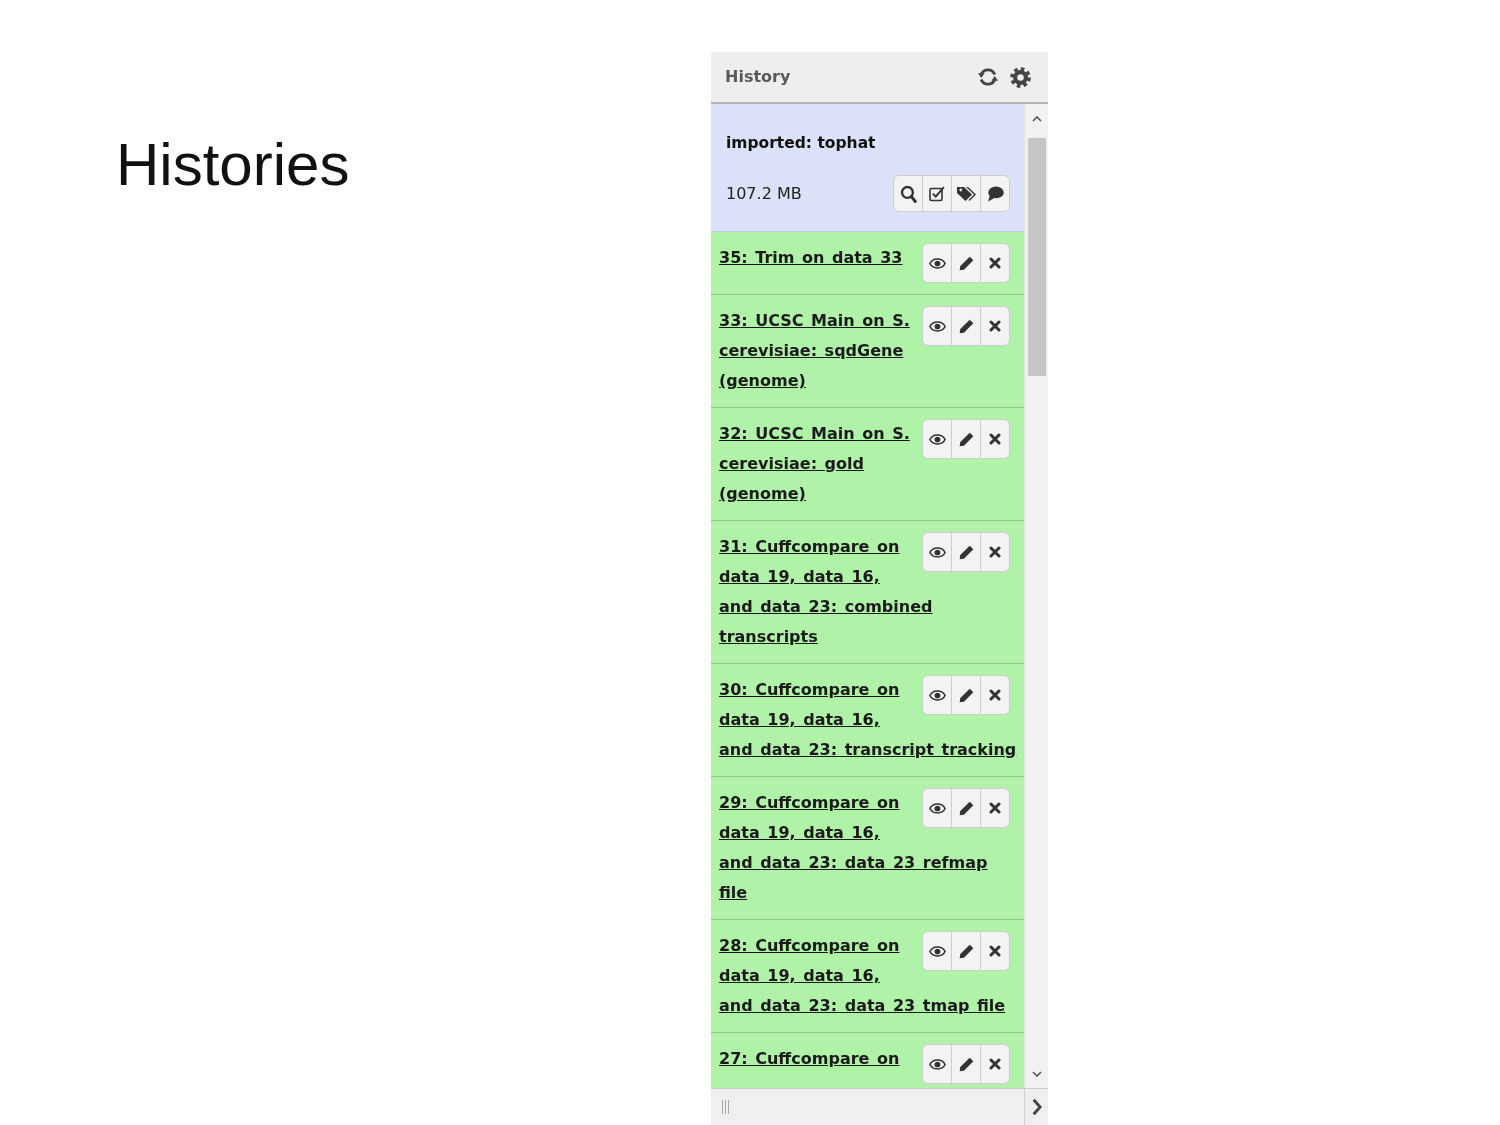 The width and height of the screenshot is (1500, 1125). Describe the element at coordinates (1020, 77) in the screenshot. I see `settings-icon` at that location.